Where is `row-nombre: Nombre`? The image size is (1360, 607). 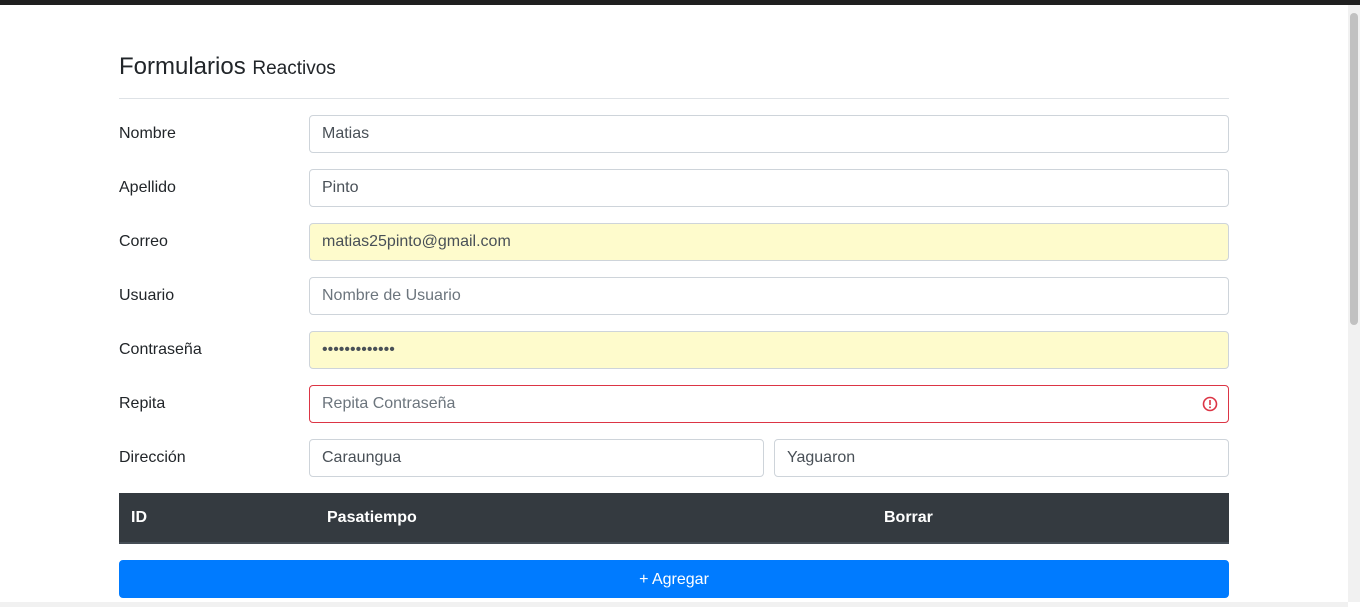 row-nombre: Nombre is located at coordinates (674, 134).